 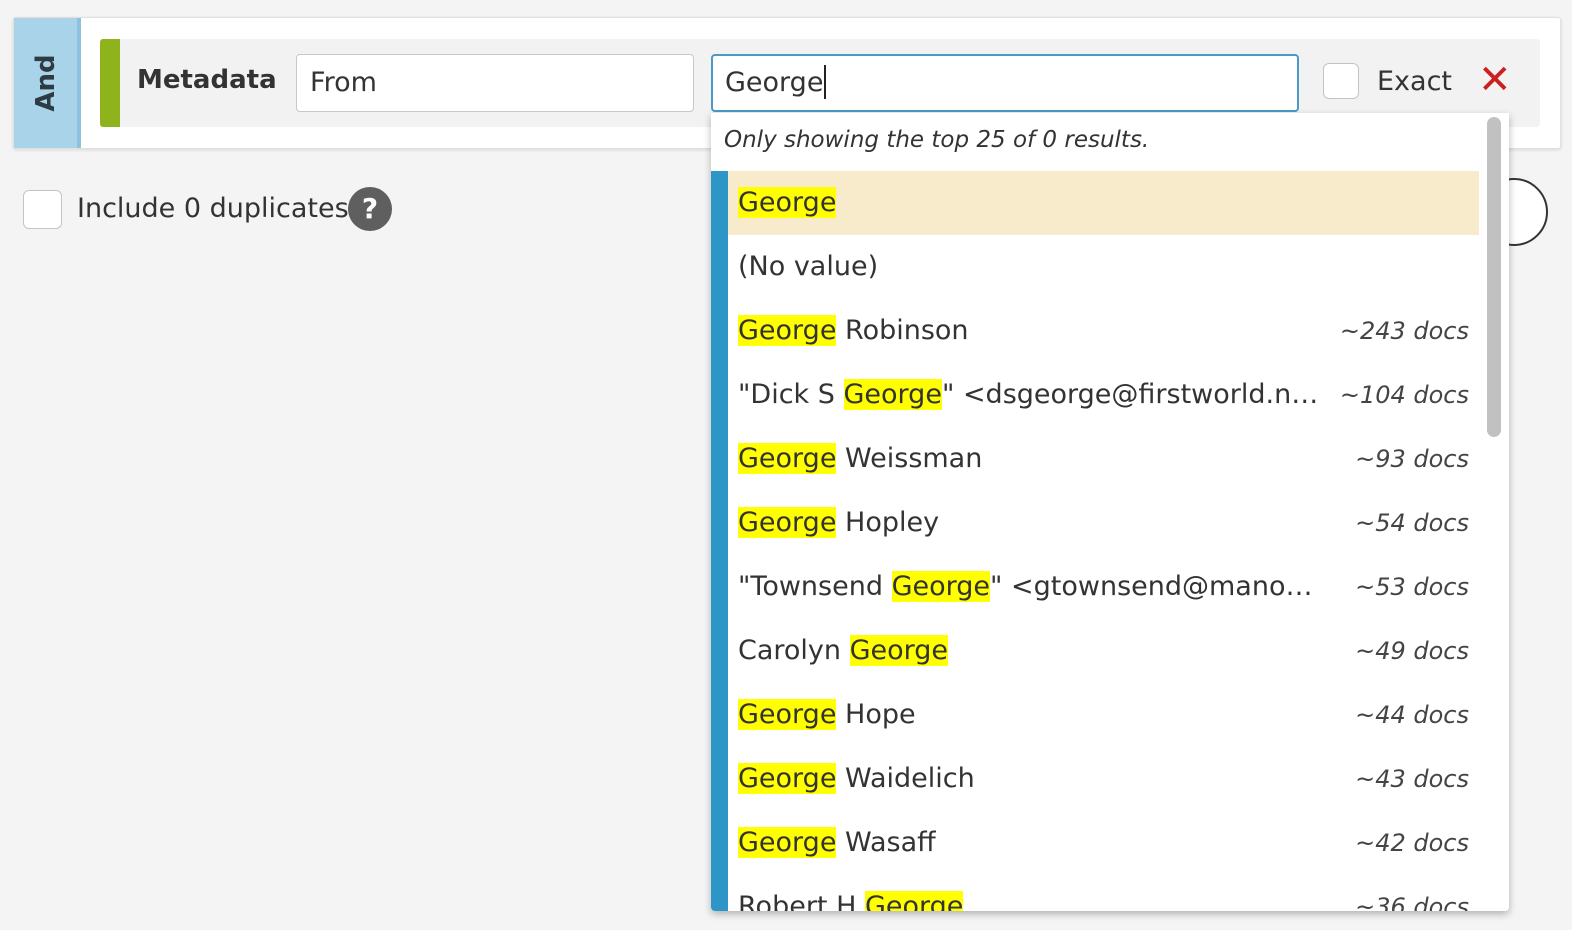 I want to click on question-mark-icon: ?, so click(x=370, y=209).